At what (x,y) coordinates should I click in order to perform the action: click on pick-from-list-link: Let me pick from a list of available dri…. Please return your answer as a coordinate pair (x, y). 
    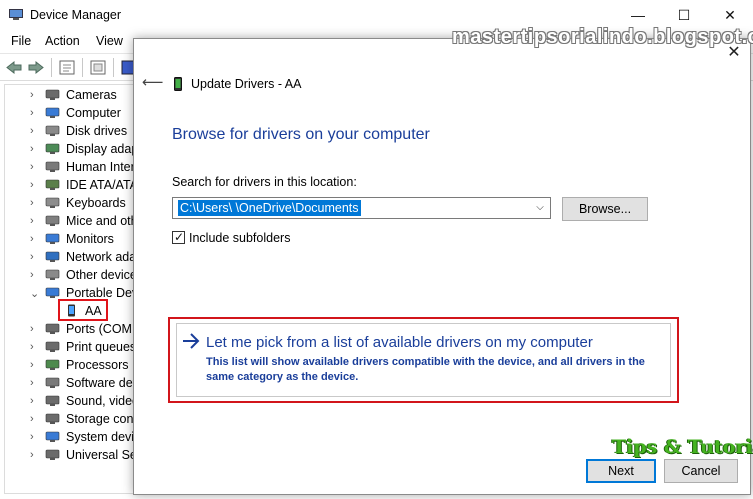
    Looking at the image, I should click on (423, 360).